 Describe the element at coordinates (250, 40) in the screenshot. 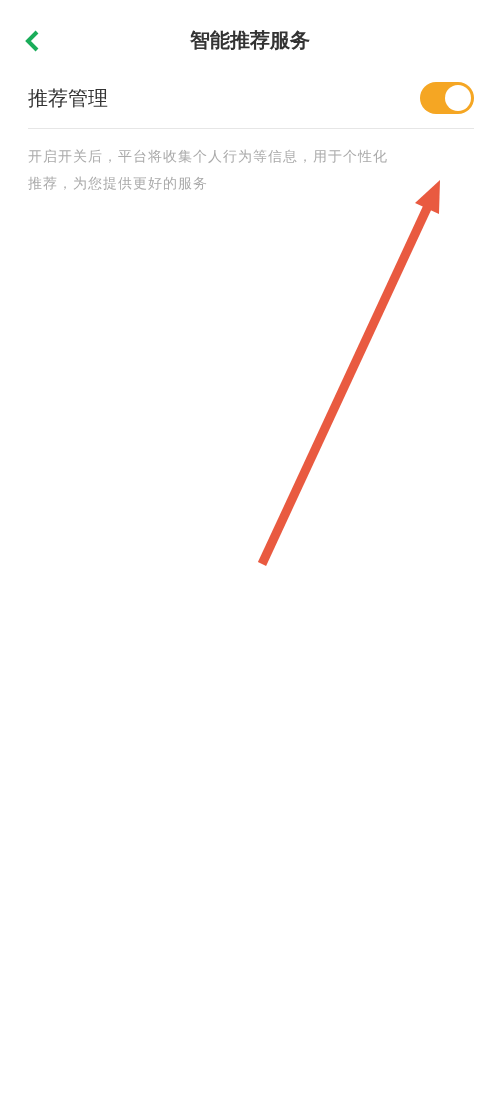

I see `page-title: 智能推荐服务` at that location.